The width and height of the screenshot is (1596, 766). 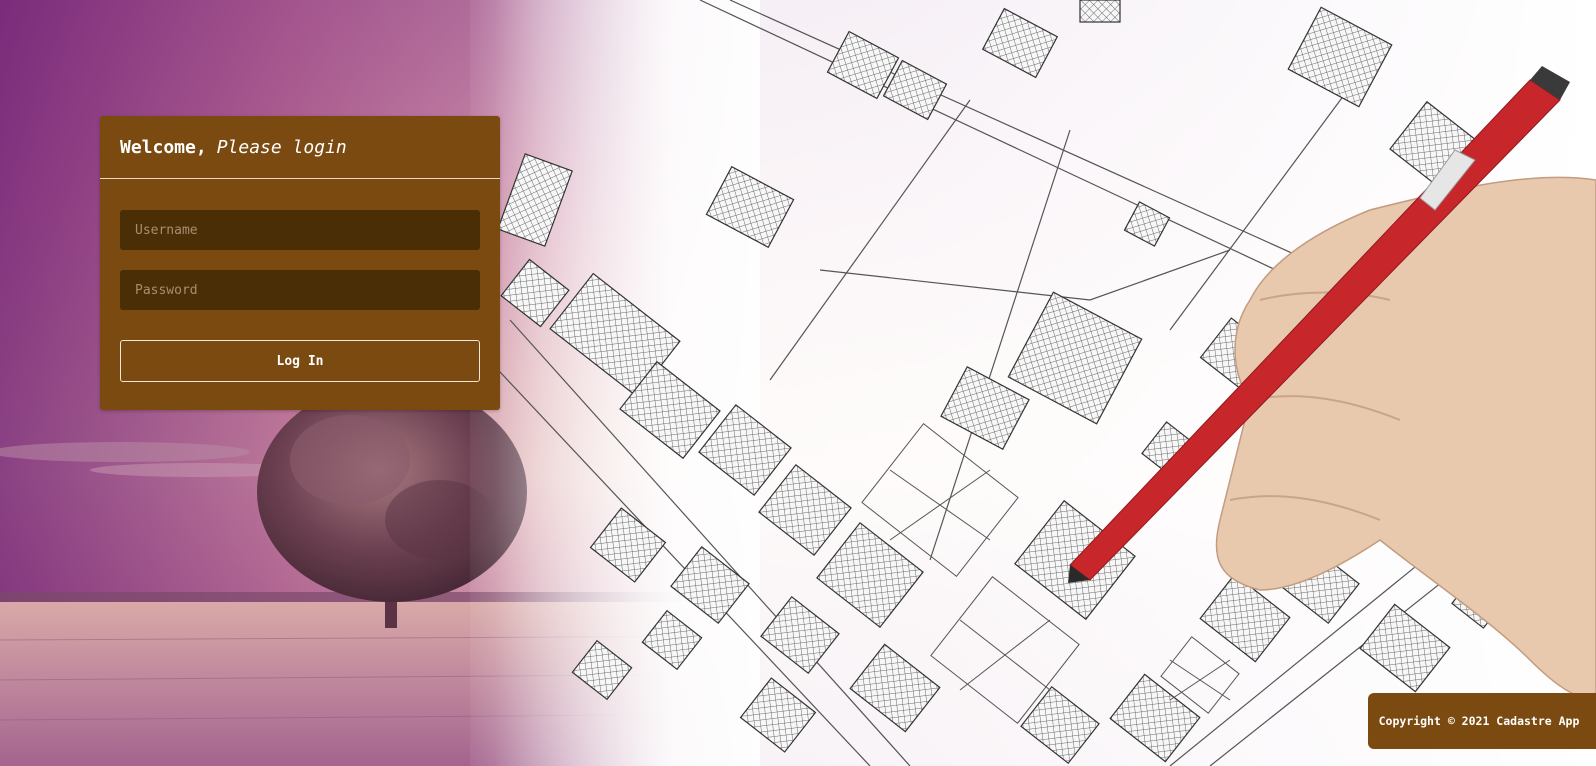 I want to click on login-header: Welcome, Please login, so click(x=300, y=147).